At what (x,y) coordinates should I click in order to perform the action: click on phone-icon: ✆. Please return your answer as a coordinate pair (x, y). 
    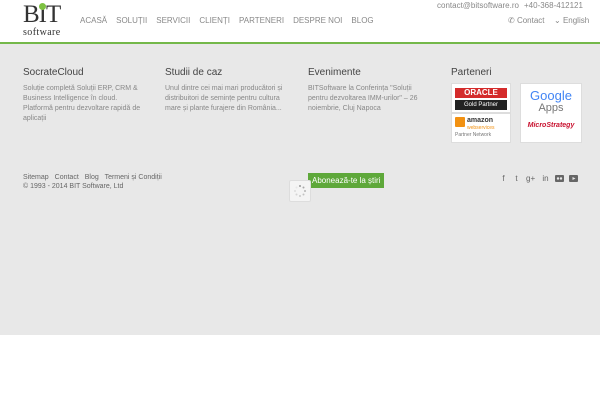
    Looking at the image, I should click on (511, 20).